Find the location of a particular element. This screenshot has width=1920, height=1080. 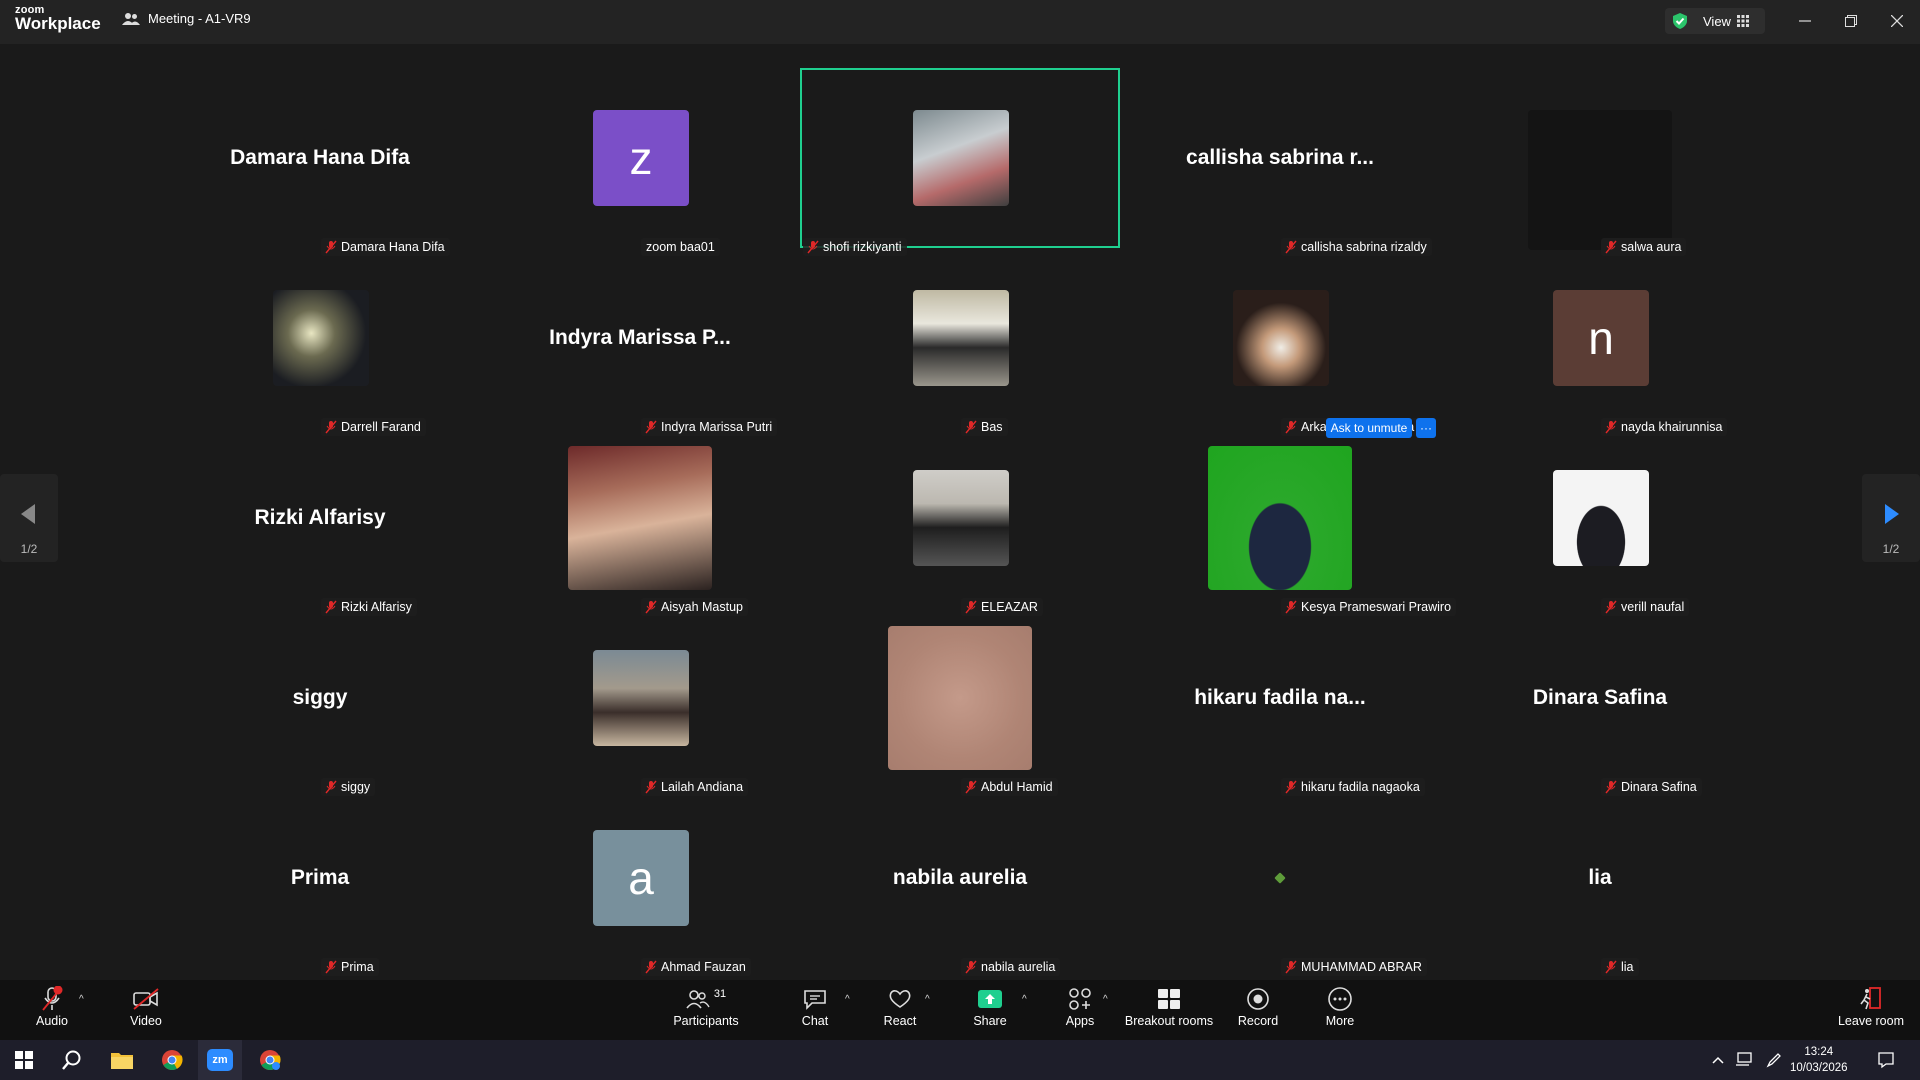

video-button: Video is located at coordinates (146, 1010).